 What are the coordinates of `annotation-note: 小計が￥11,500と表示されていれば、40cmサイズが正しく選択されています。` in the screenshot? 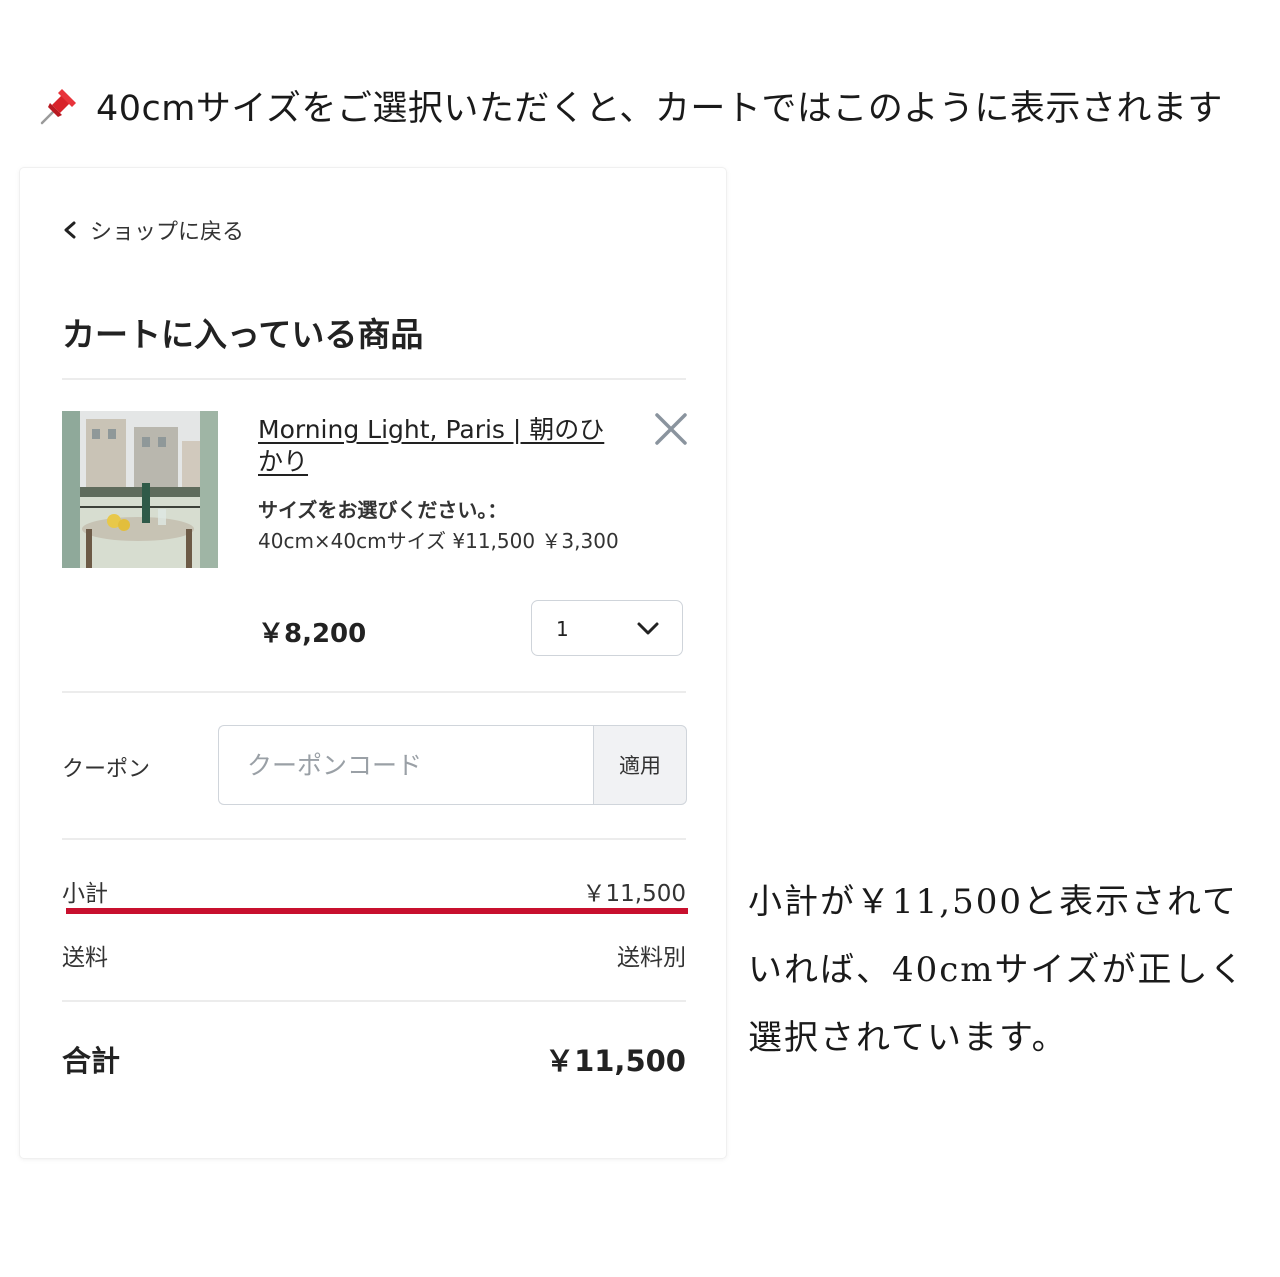 It's located at (997, 970).